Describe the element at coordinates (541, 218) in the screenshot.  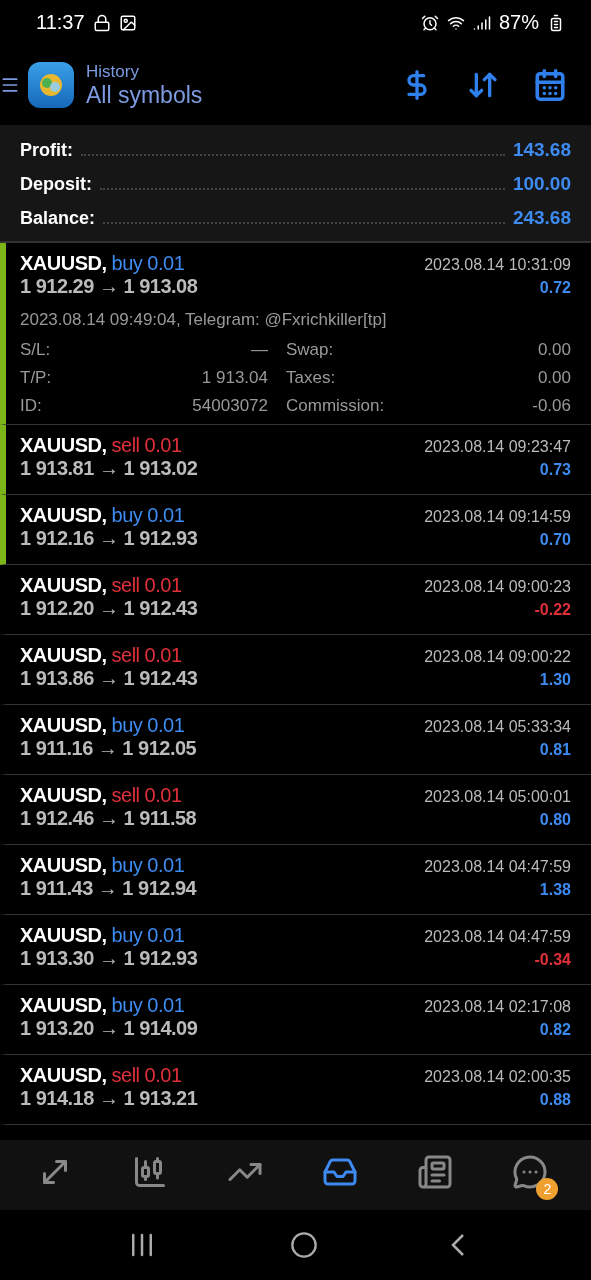
I see `summary-value: 243.68` at that location.